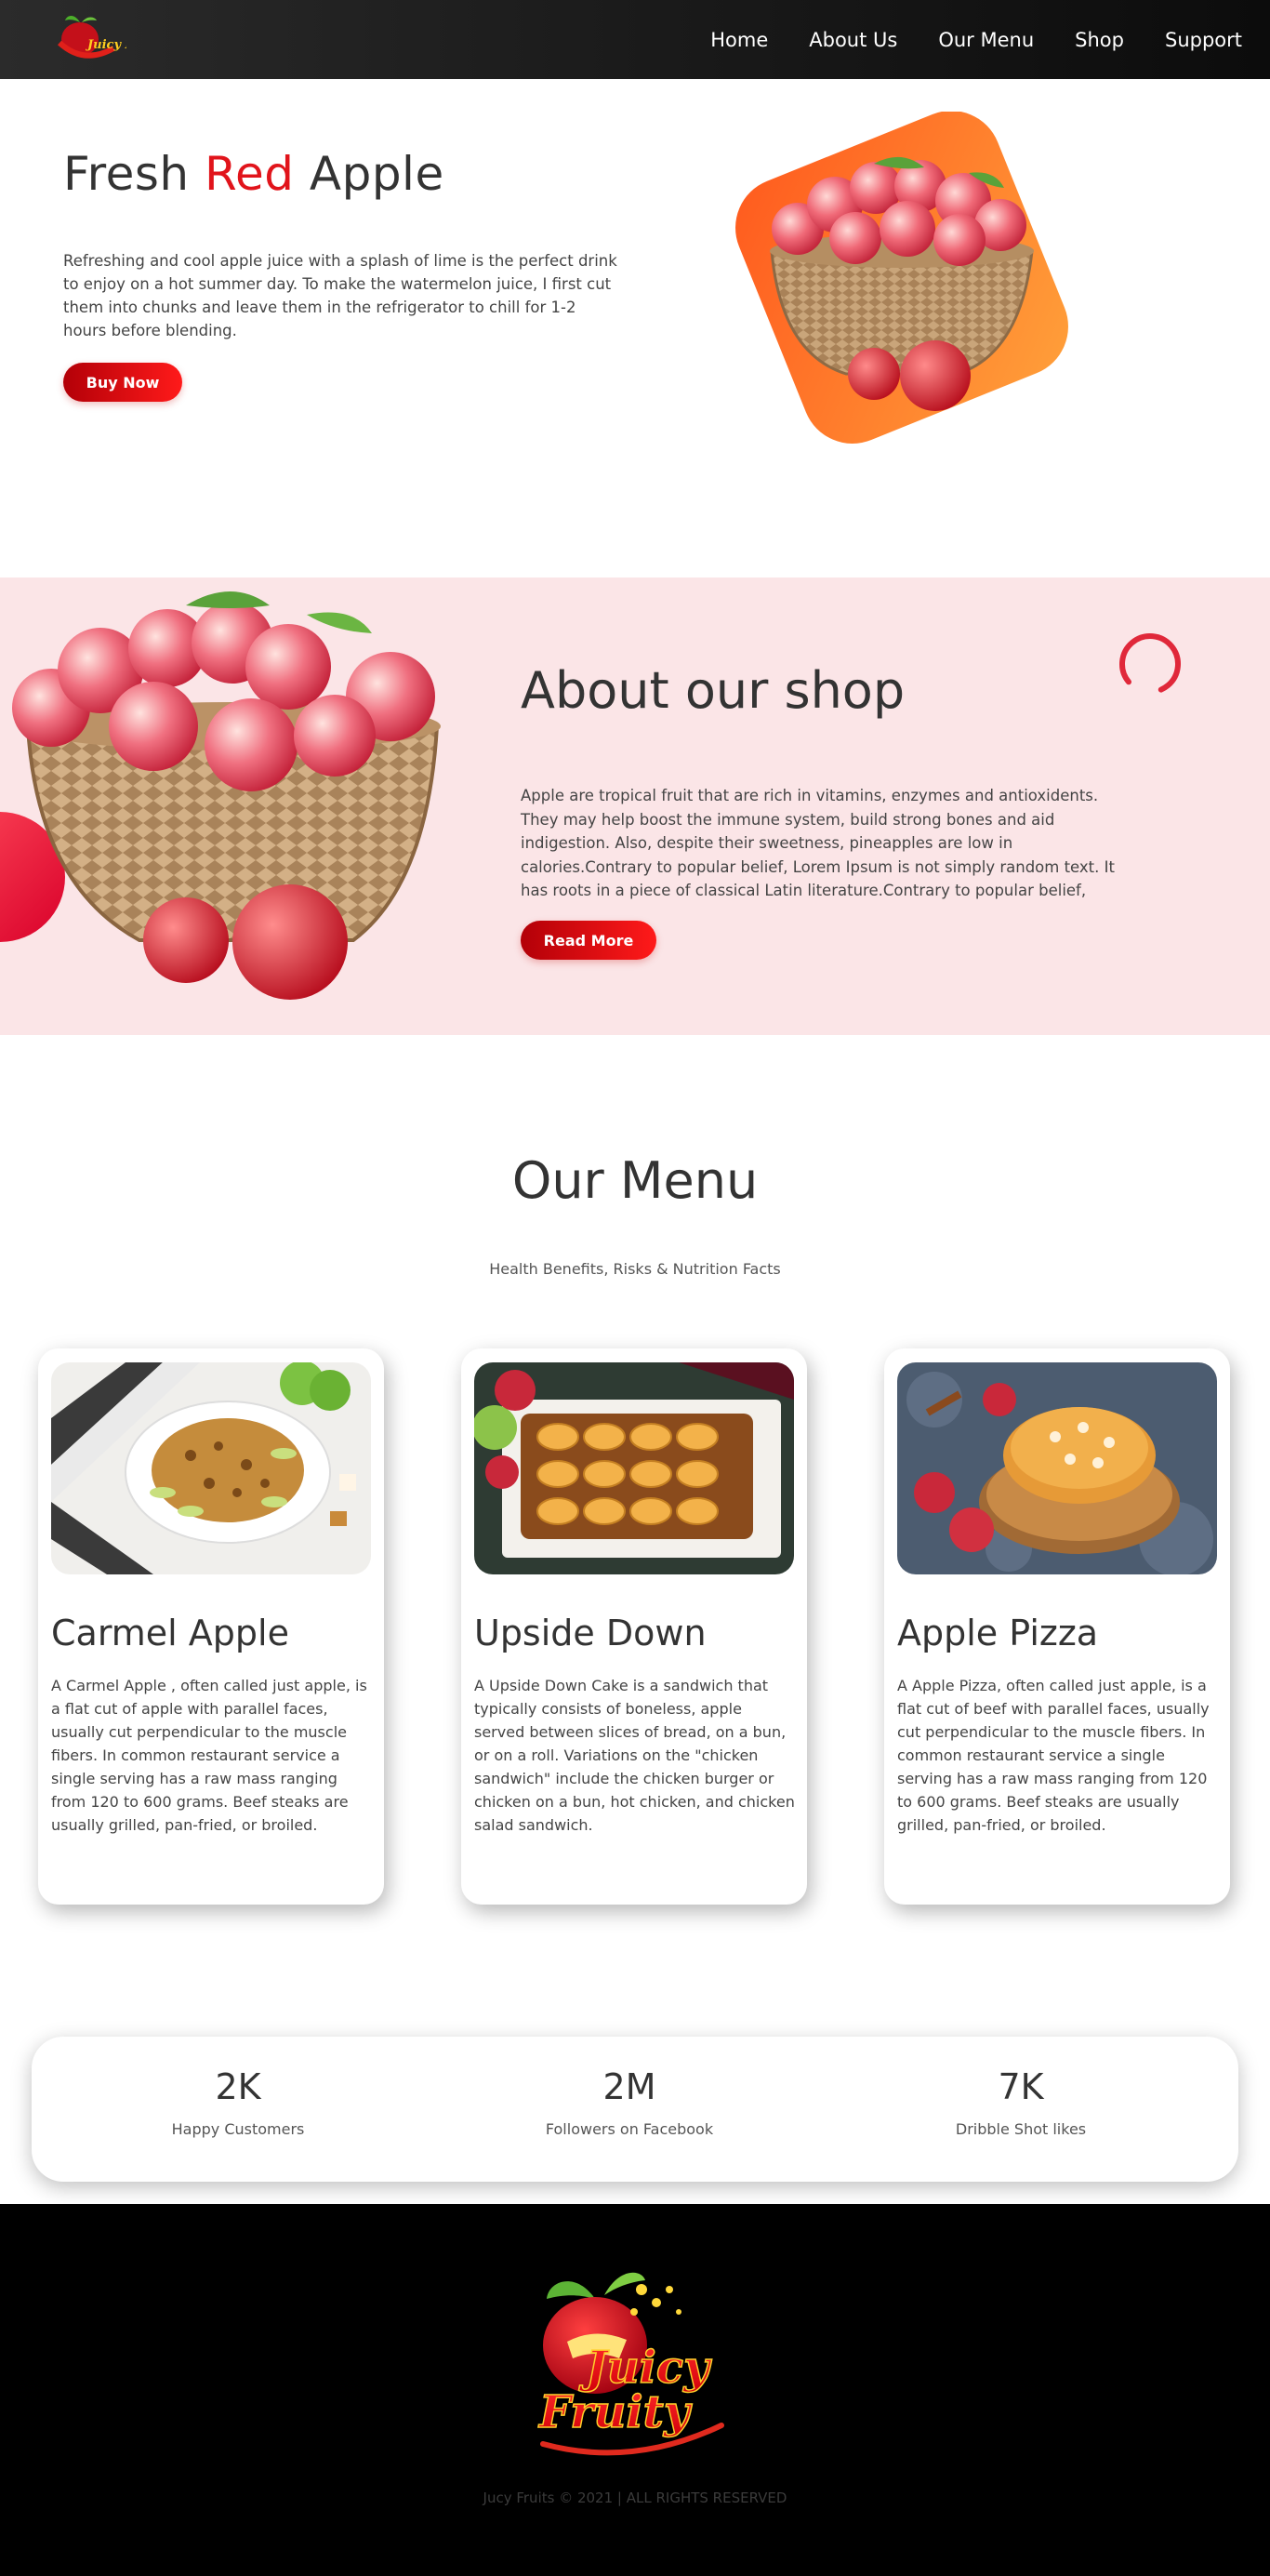 The height and width of the screenshot is (2576, 1270). Describe the element at coordinates (238, 2129) in the screenshot. I see `stat-label: Happy Customers` at that location.